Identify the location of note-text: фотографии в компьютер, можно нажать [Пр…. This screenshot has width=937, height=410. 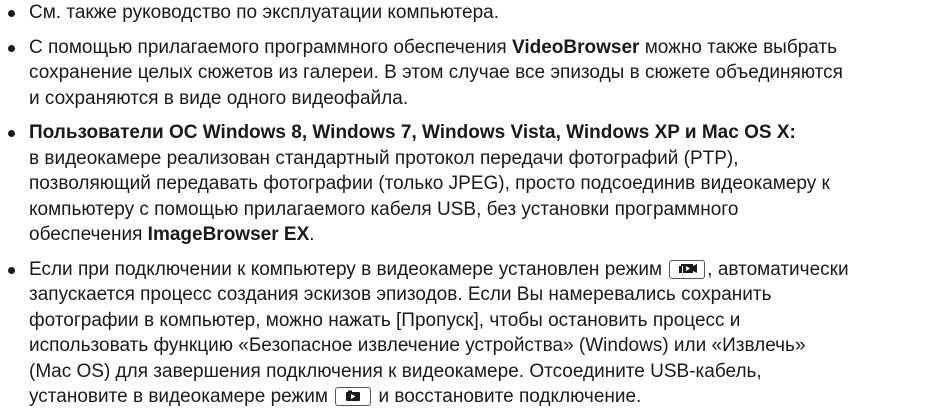
(385, 320).